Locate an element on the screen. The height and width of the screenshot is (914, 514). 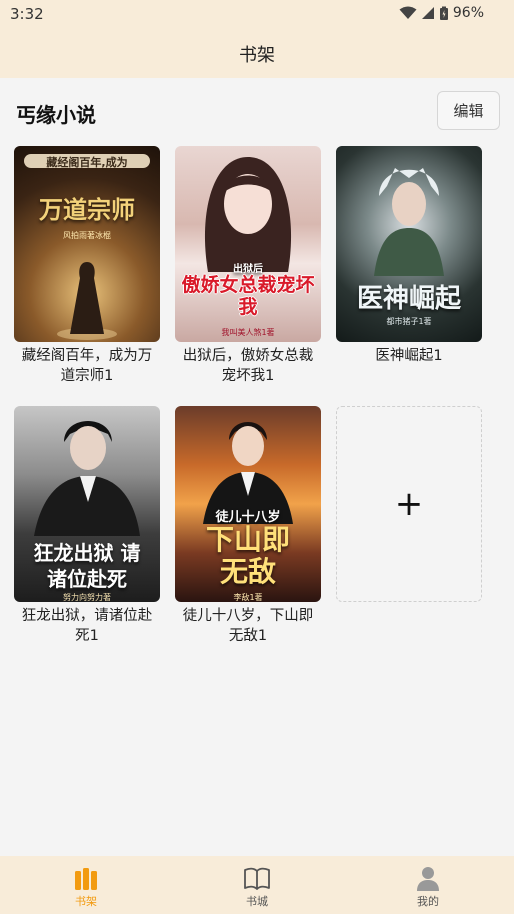
edit-button: 编辑 is located at coordinates (468, 110).